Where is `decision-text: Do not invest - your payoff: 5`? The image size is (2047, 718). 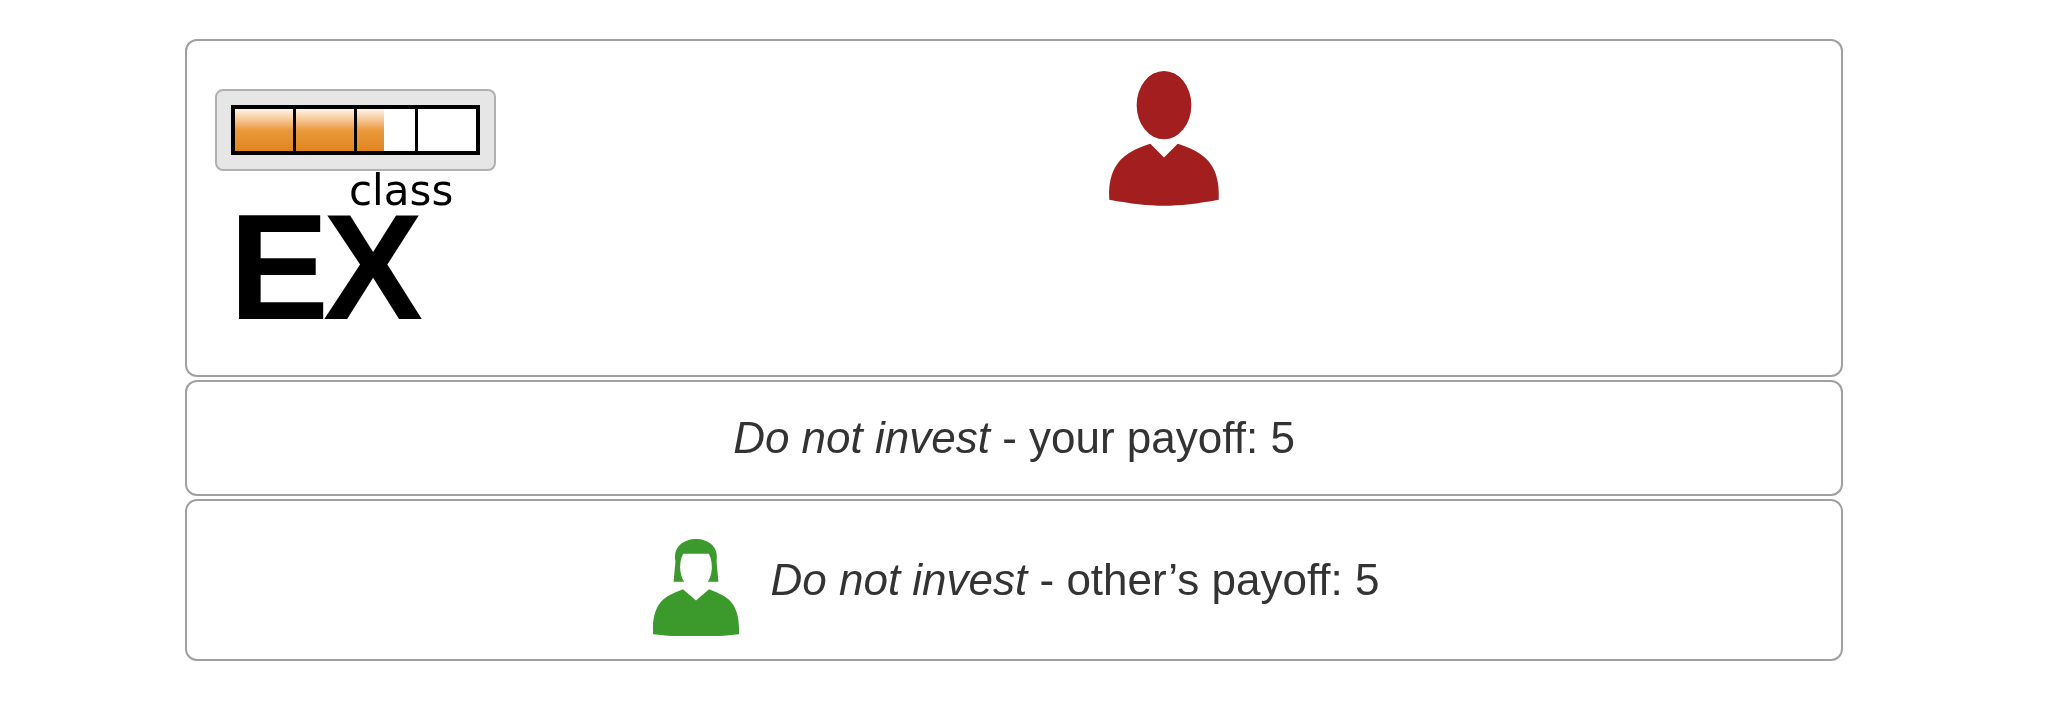 decision-text: Do not invest - your payoff: 5 is located at coordinates (1014, 438).